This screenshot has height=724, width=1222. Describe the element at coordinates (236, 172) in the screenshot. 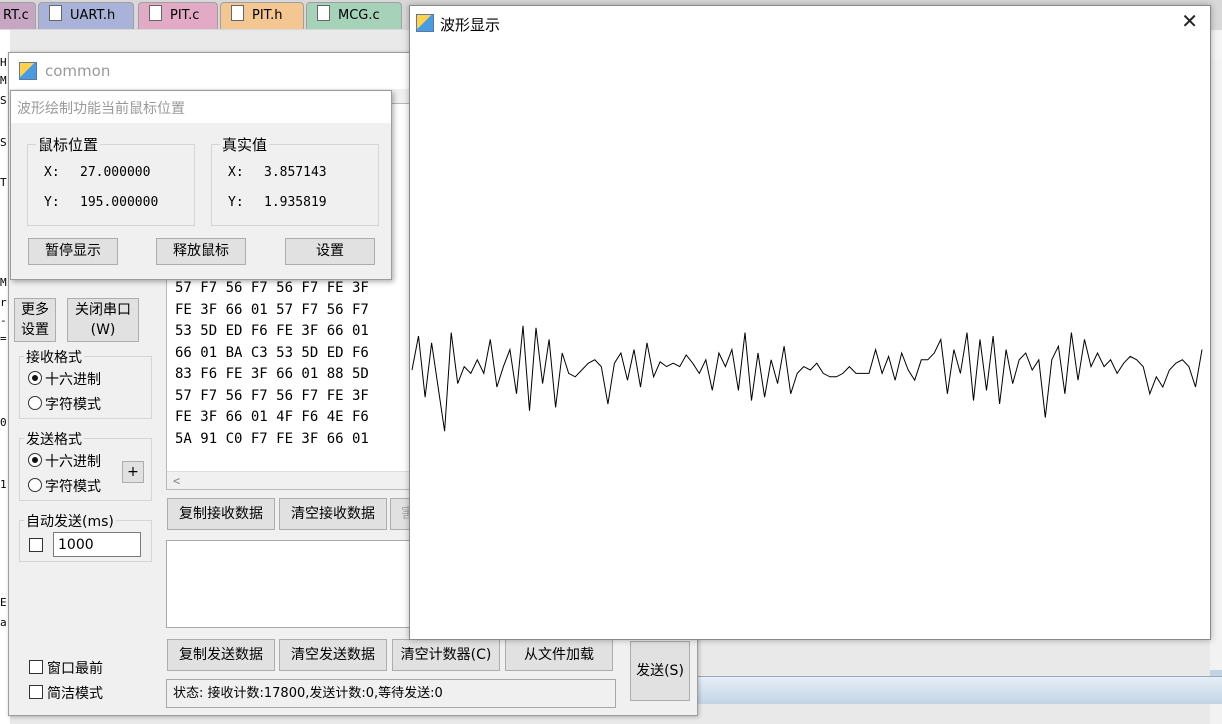

I see `real-x-label: X:` at that location.